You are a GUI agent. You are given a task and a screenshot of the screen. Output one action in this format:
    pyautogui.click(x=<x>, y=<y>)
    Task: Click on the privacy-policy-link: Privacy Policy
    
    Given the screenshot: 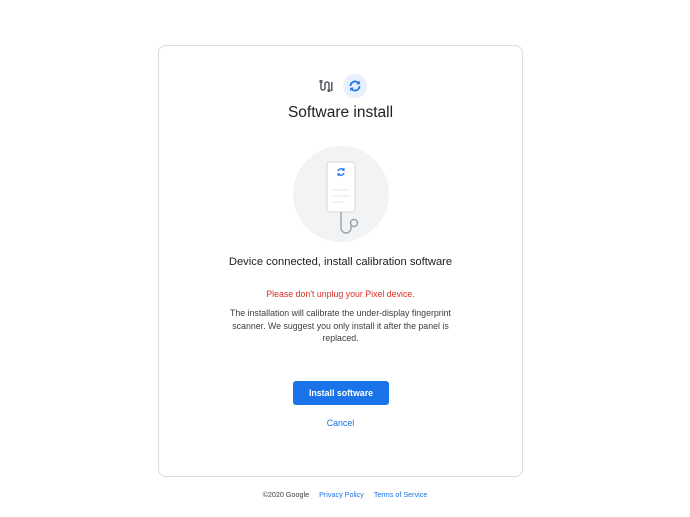 What is the action you would take?
    pyautogui.click(x=341, y=494)
    